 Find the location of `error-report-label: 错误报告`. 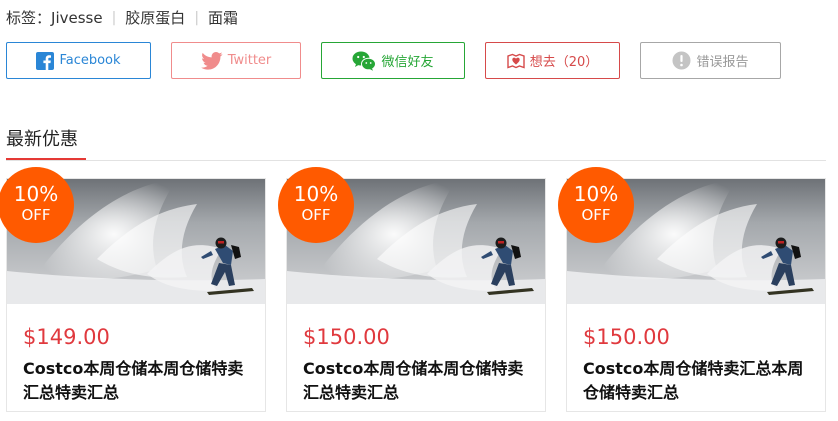

error-report-label: 错误报告 is located at coordinates (722, 62).